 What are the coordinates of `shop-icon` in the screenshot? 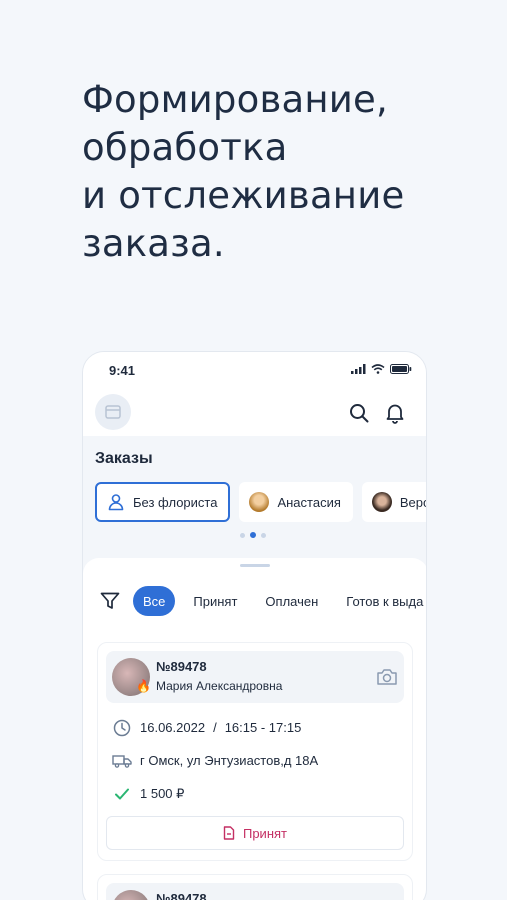 It's located at (113, 412).